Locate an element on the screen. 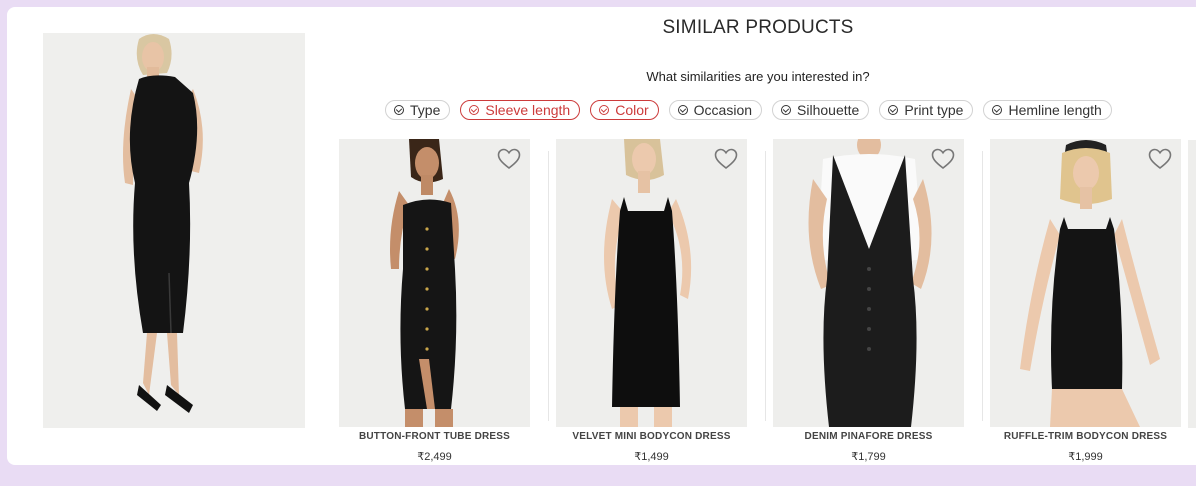  product-card: BUTTON-FRONT TUBE DRESS ₹2,499 is located at coordinates (434, 302).